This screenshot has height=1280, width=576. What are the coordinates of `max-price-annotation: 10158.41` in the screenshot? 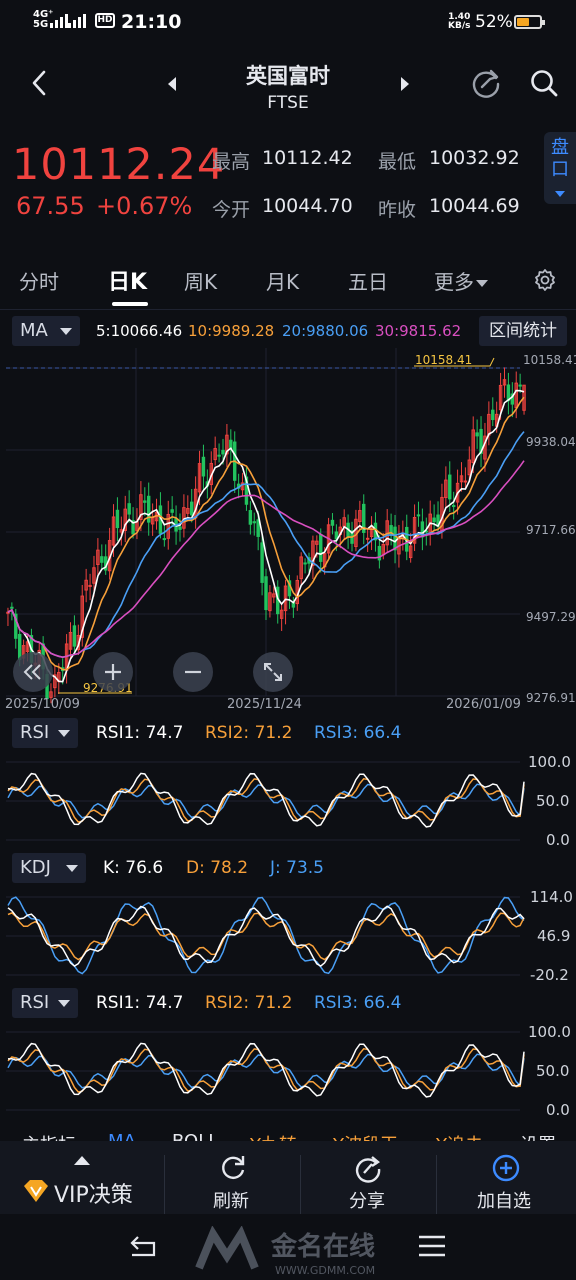 It's located at (444, 360).